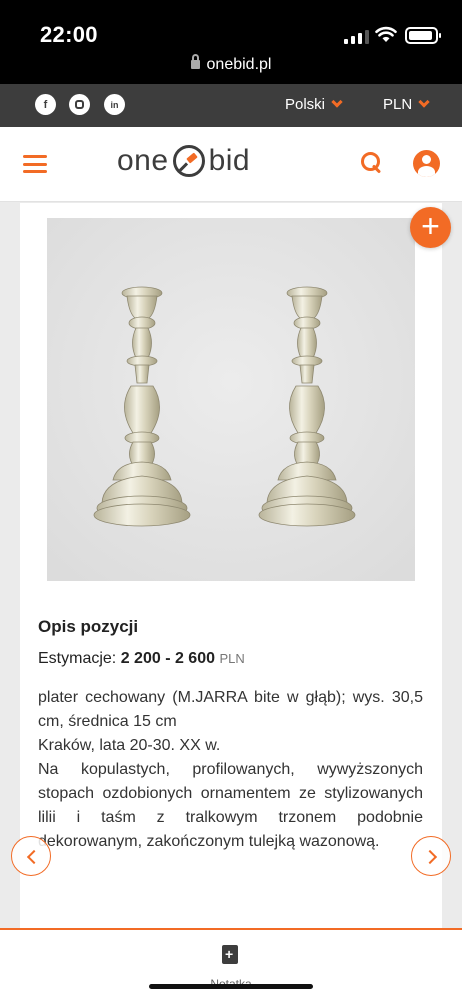  I want to click on logo-text-one: one, so click(143, 160).